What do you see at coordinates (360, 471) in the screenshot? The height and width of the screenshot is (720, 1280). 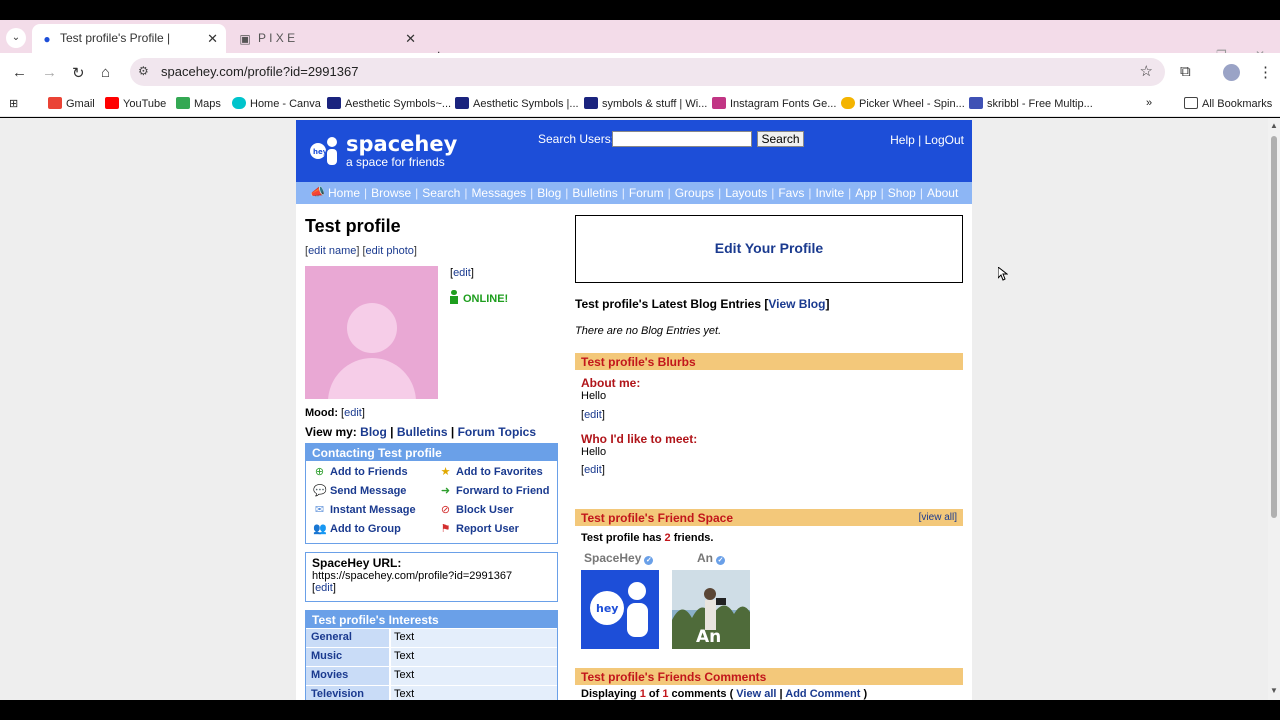 I see `add-to-friends-link: ⊕ Add to Friends` at bounding box center [360, 471].